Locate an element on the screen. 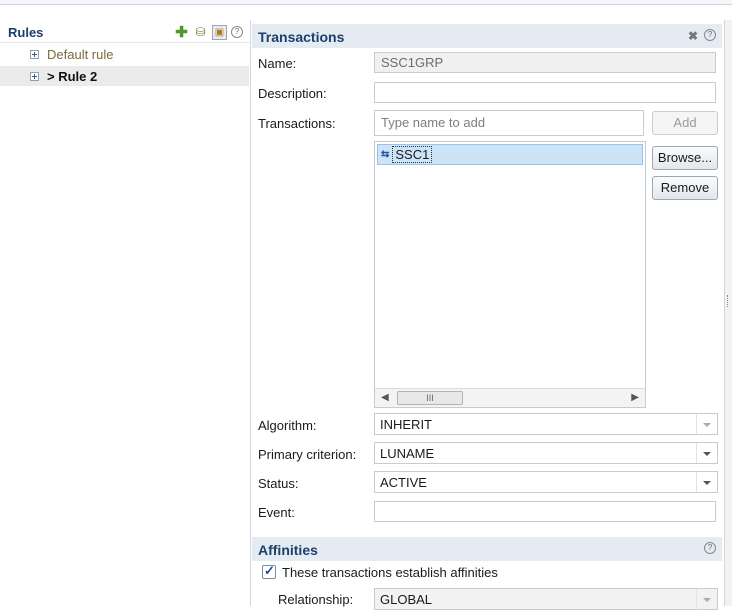 The width and height of the screenshot is (732, 610). list-item-label: SSC1 is located at coordinates (412, 154).